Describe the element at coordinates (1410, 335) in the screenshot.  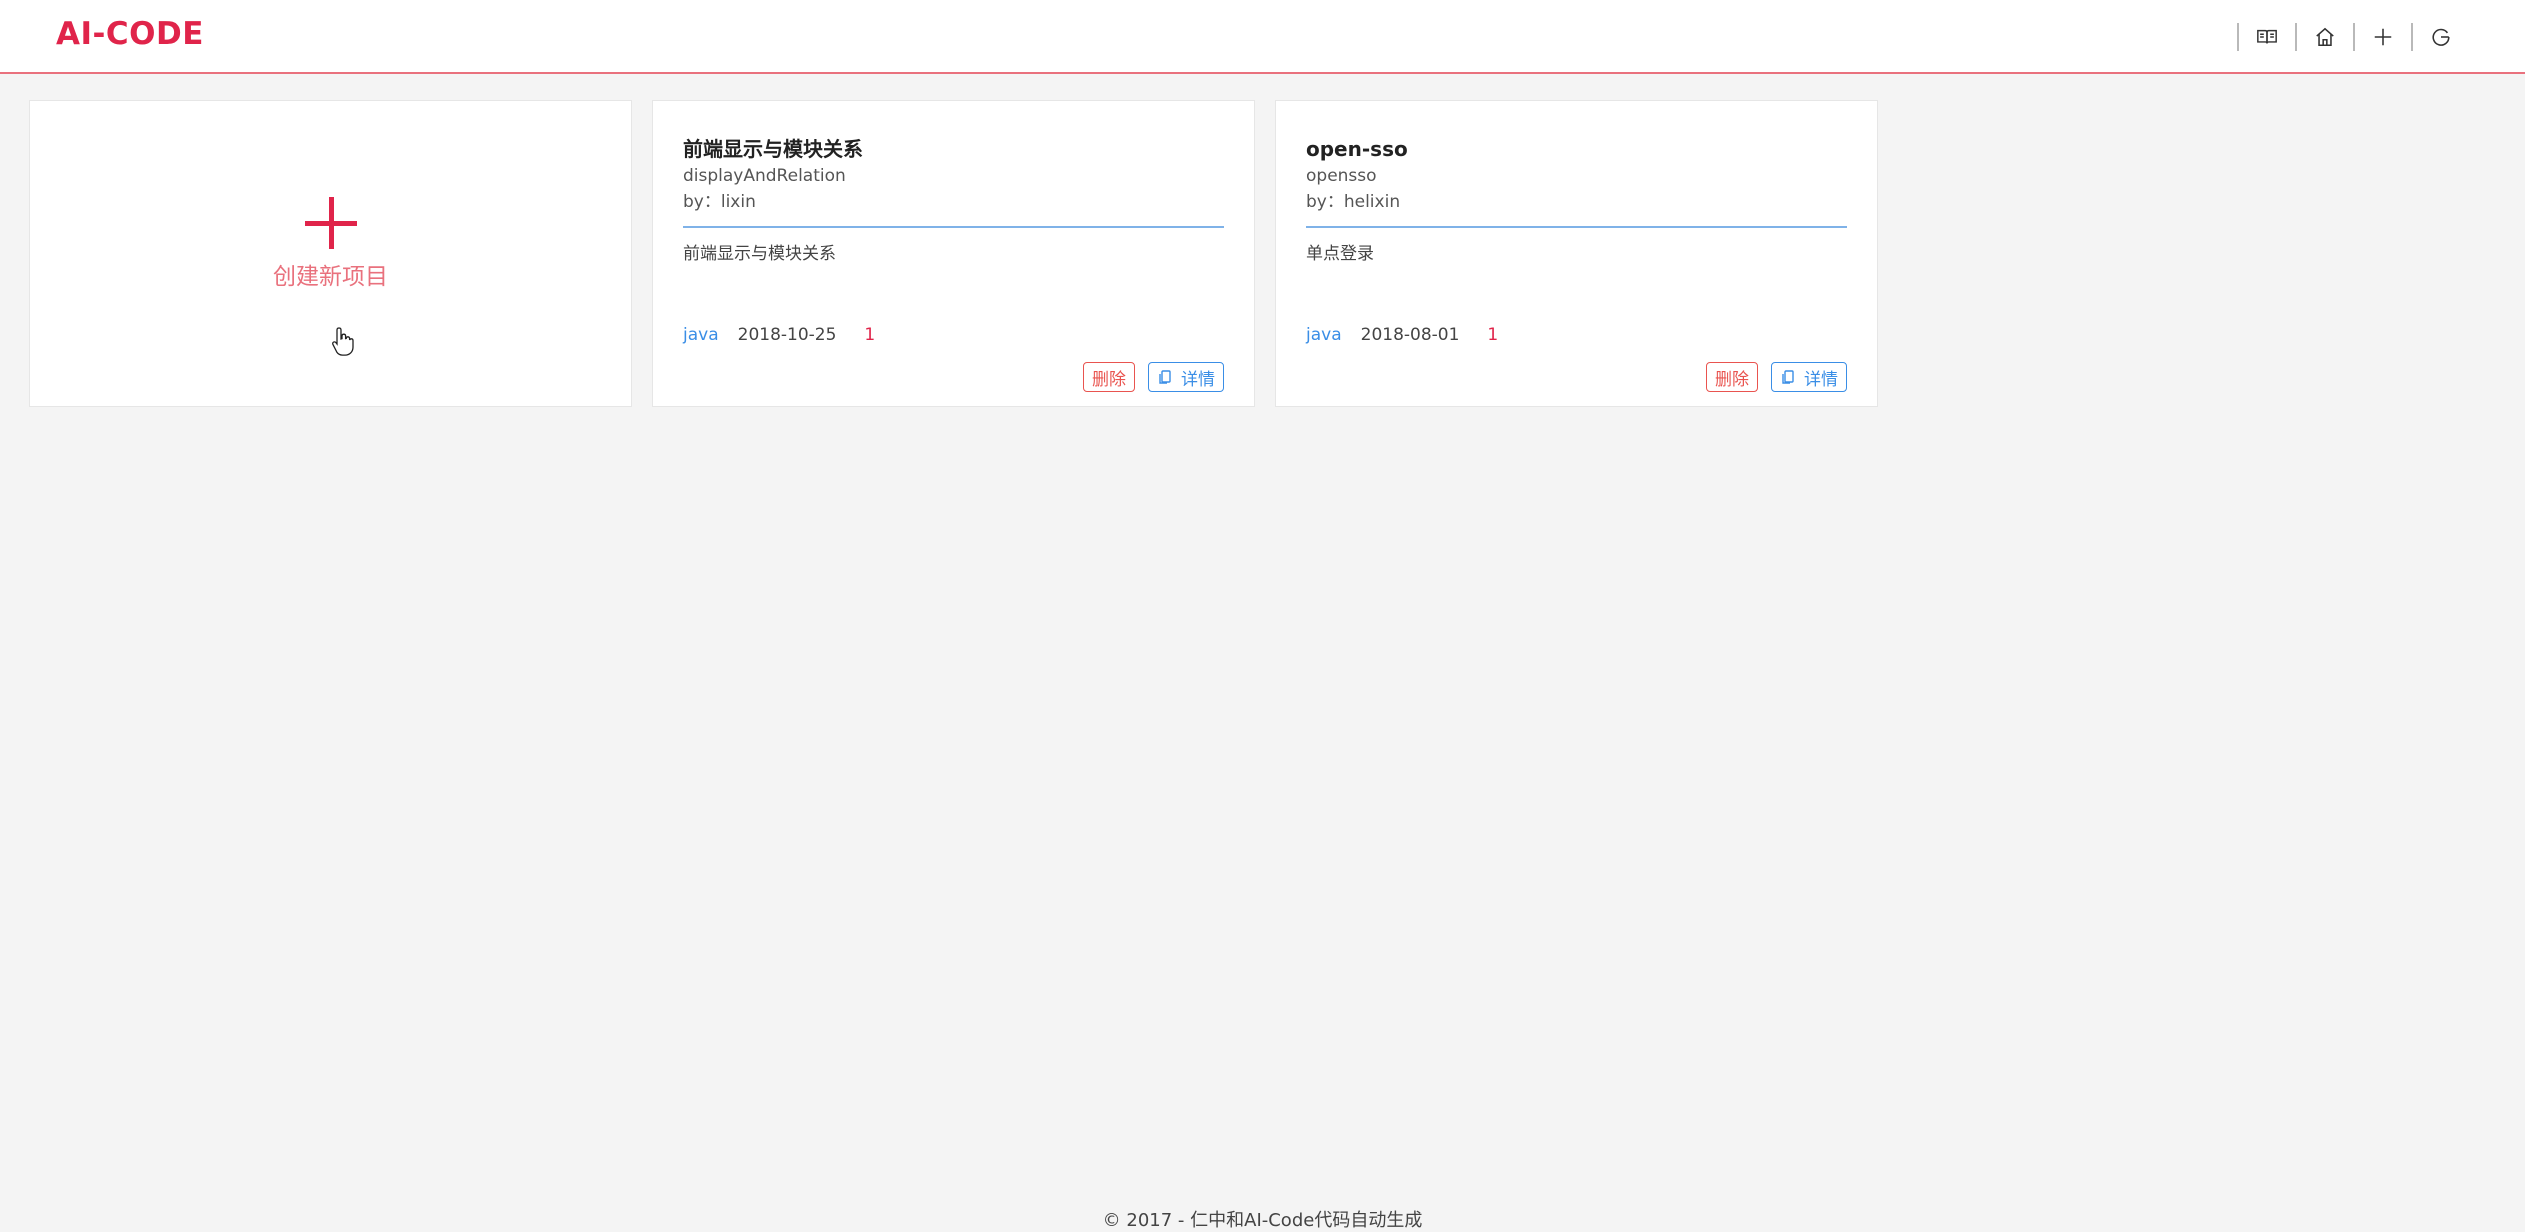
I see `project-date: 2018-08-01` at that location.